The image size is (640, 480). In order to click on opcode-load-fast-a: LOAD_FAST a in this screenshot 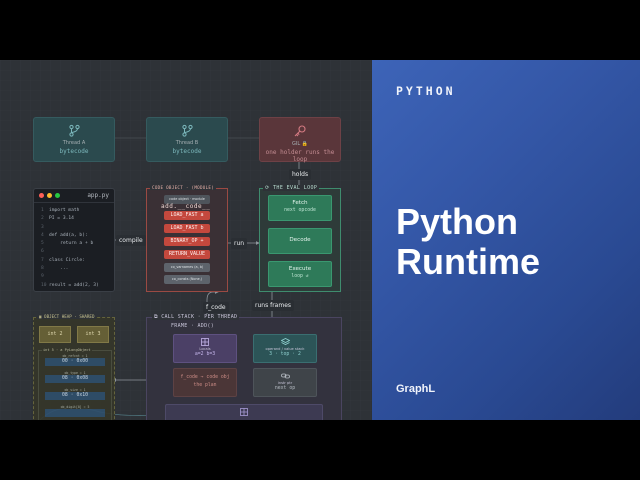, I will do `click(187, 215)`.